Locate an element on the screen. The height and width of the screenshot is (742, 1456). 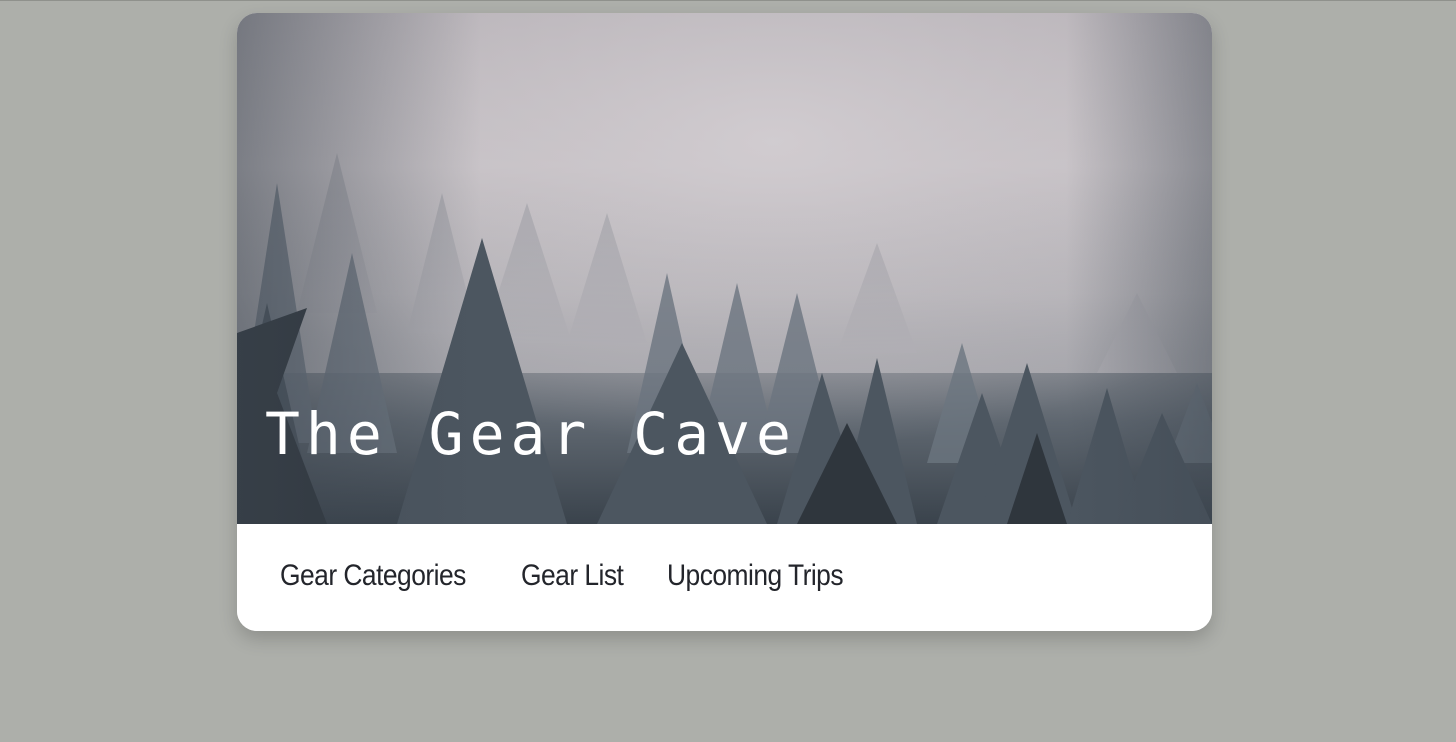
main-navigation: Gear Categories Gear List Upcoming Trips is located at coordinates (724, 577).